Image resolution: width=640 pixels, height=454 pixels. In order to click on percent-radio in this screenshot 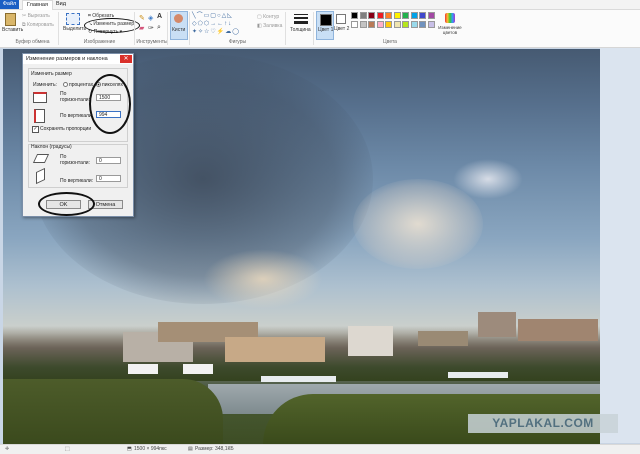, I will do `click(65, 84)`.